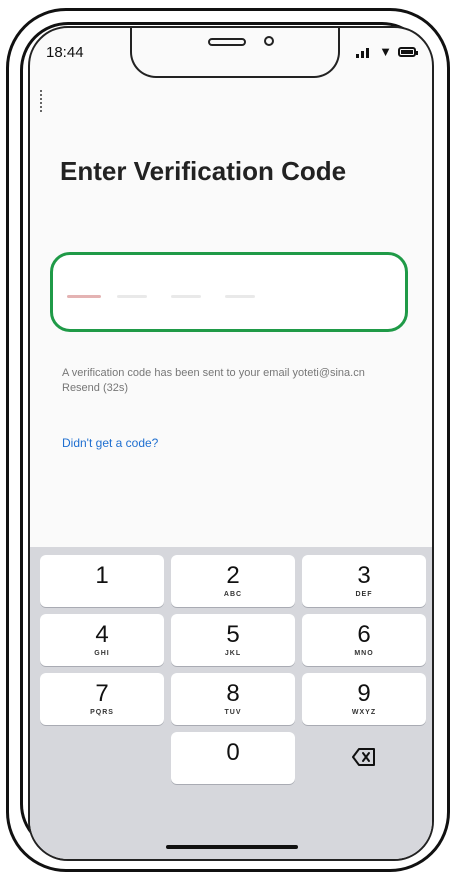  Describe the element at coordinates (364, 640) in the screenshot. I see `keypad-key-6: 6 MNO` at that location.